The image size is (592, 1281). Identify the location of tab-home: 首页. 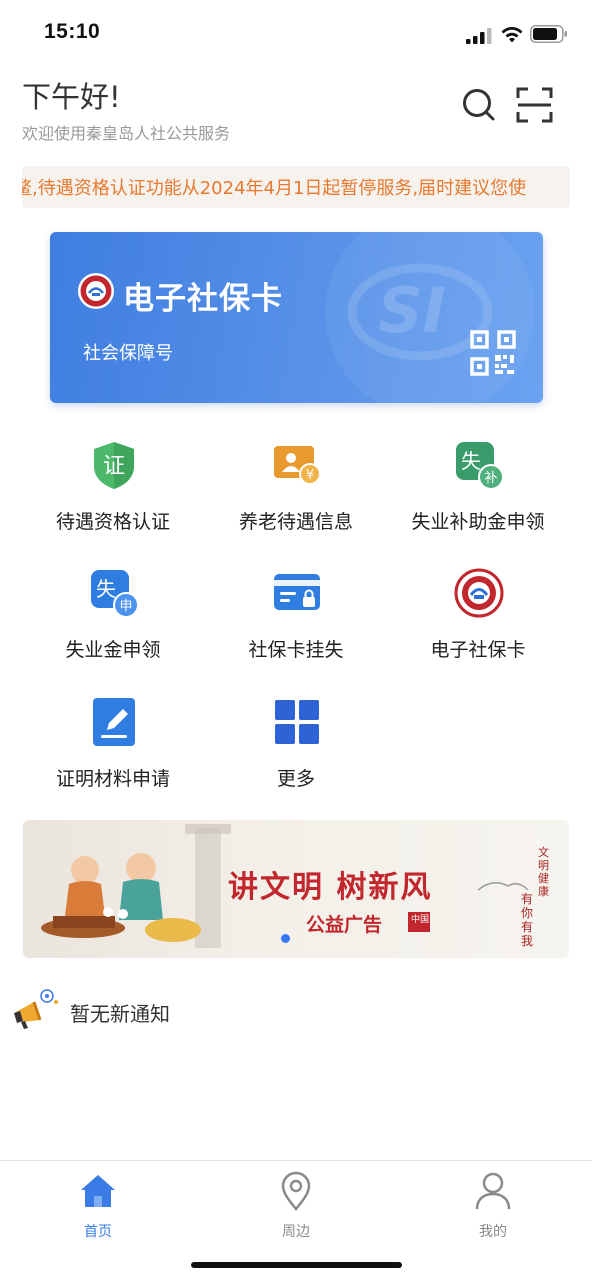
(98, 1204).